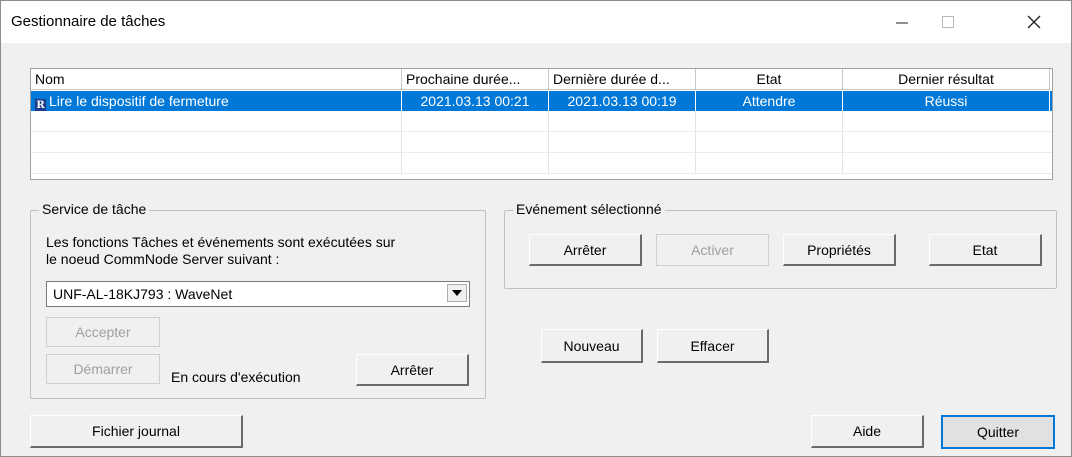 This screenshot has width=1072, height=457. What do you see at coordinates (94, 209) in the screenshot?
I see `service-group-title: Service de tâche` at bounding box center [94, 209].